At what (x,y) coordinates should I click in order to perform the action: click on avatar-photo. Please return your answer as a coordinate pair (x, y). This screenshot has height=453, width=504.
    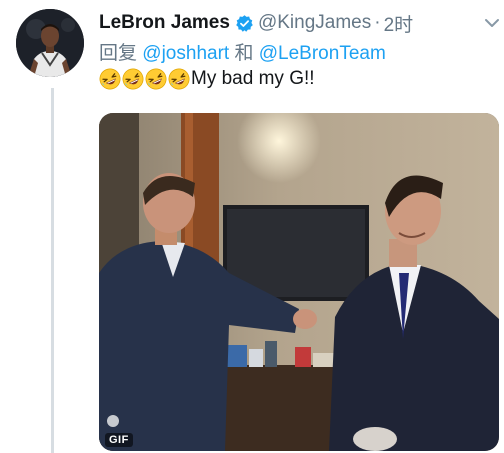
    Looking at the image, I should click on (50, 43).